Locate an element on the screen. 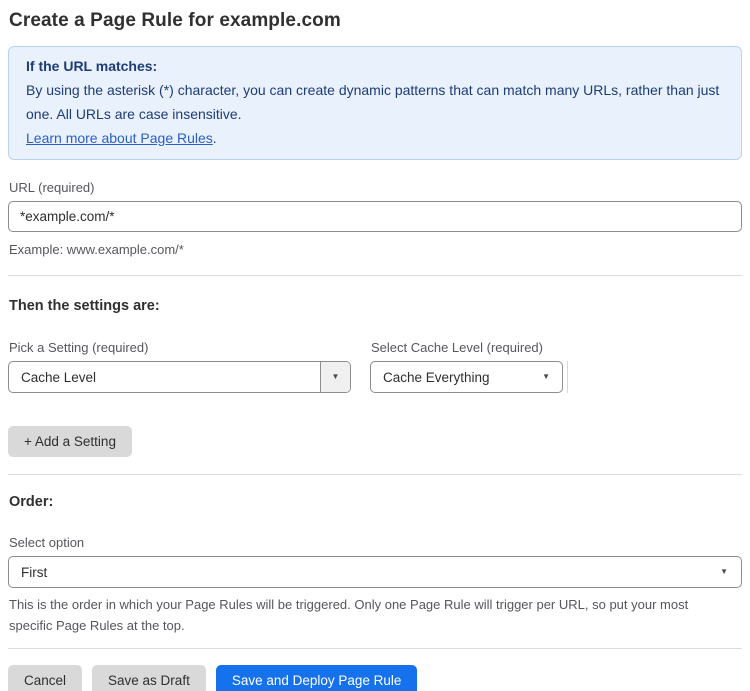  add-setting-button: + Add a Setting is located at coordinates (70, 441).